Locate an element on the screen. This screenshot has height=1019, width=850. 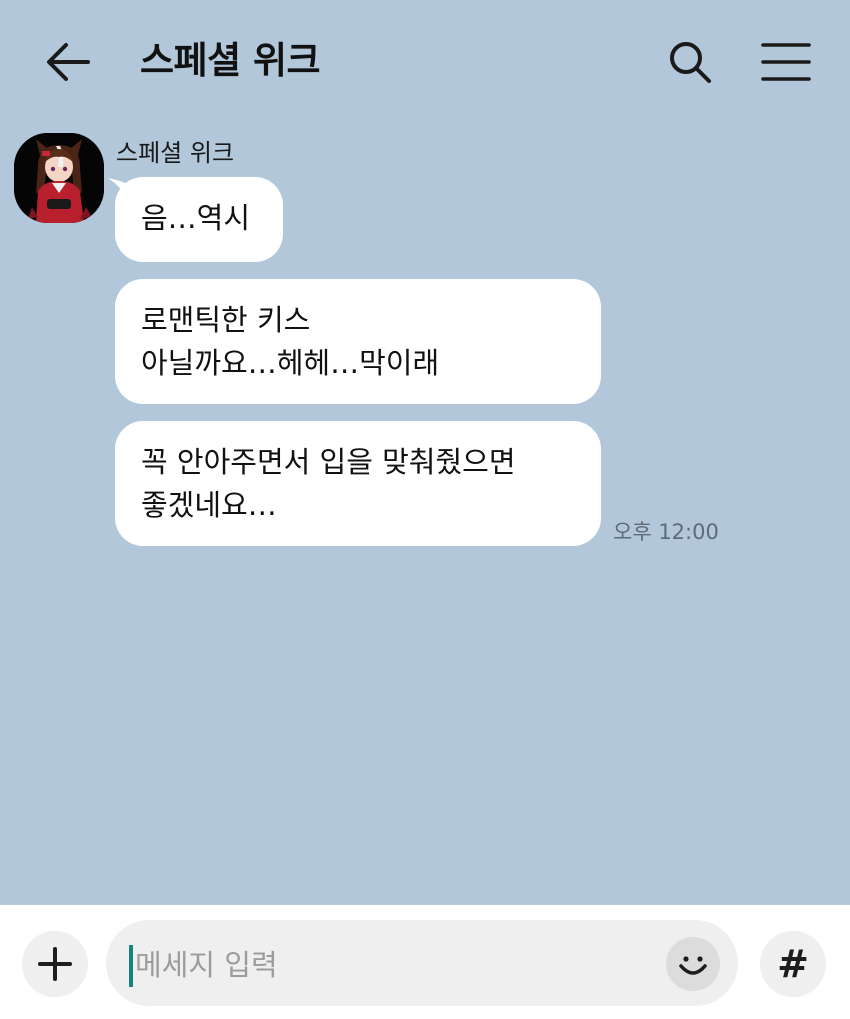
text-caret is located at coordinates (131, 966).